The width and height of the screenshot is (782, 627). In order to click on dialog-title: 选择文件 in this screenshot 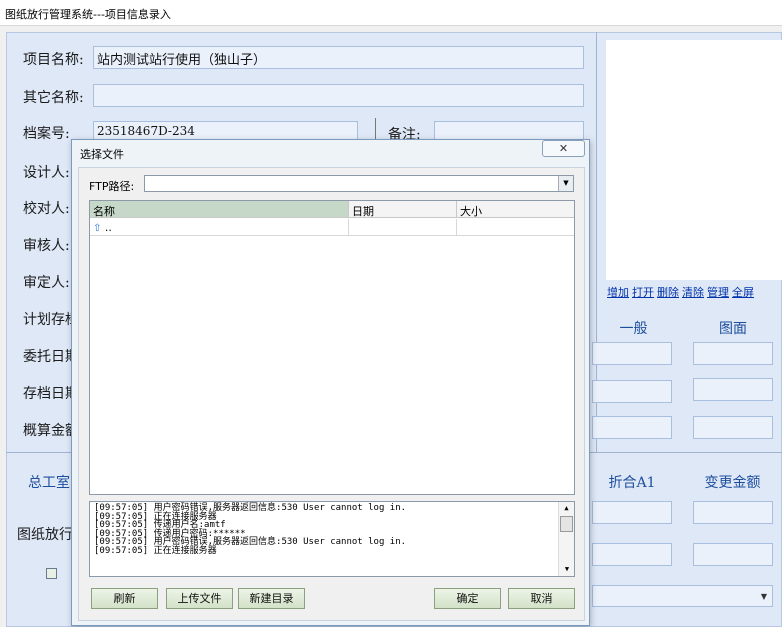, I will do `click(102, 154)`.